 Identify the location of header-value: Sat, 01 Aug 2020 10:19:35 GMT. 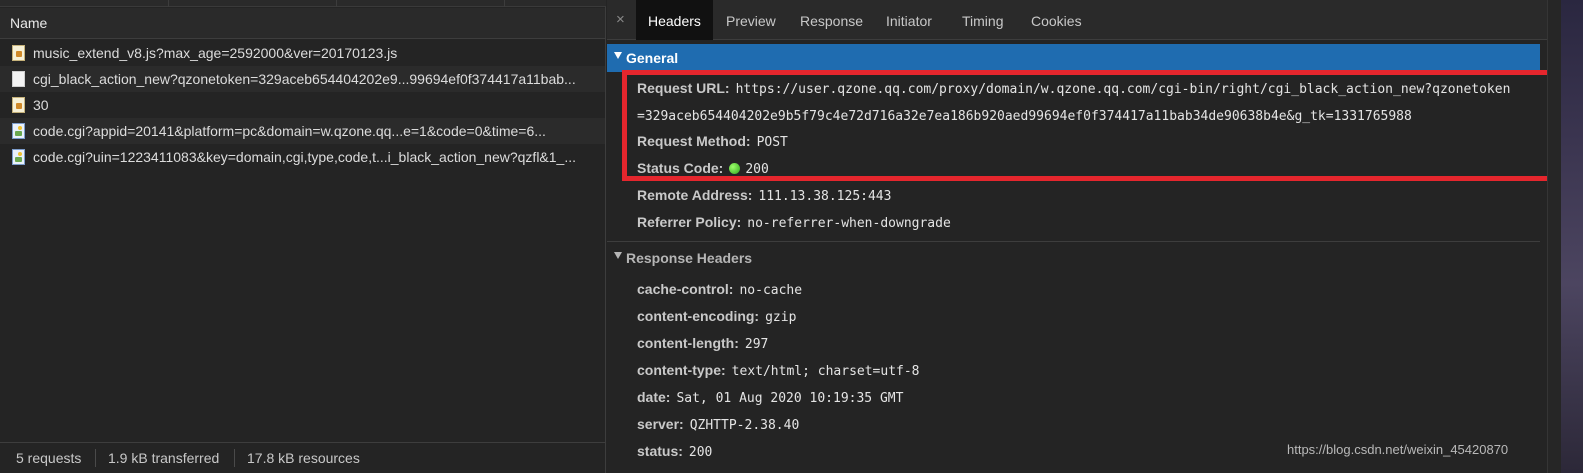
(790, 398).